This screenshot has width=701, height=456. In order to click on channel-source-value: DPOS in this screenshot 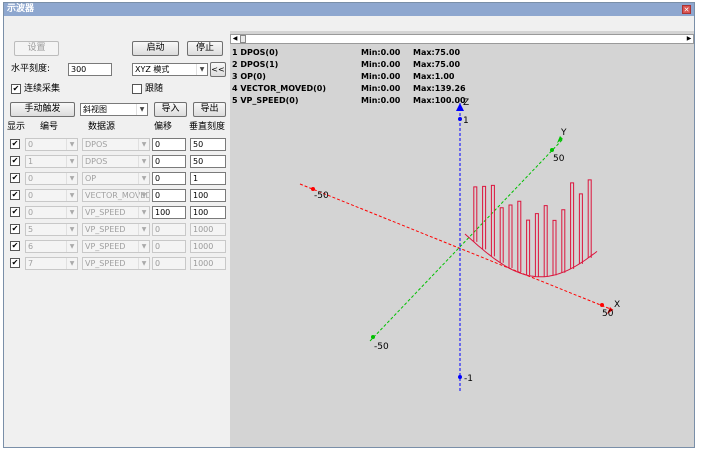, I will do `click(96, 144)`.